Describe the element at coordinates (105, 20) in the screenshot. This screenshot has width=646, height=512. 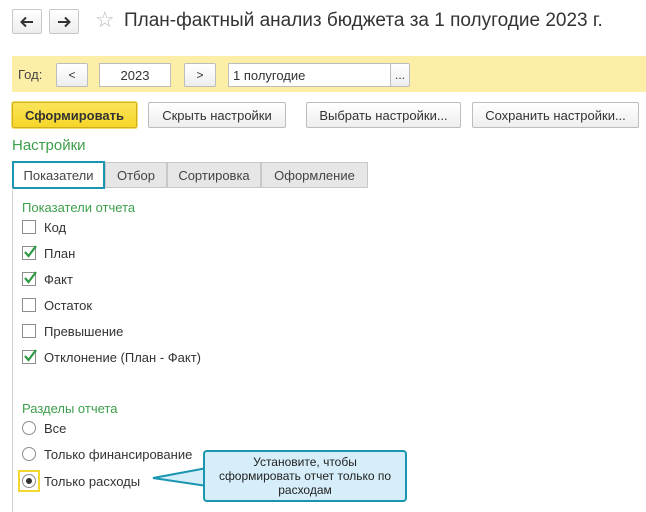
I see `star-icon: ☆` at that location.